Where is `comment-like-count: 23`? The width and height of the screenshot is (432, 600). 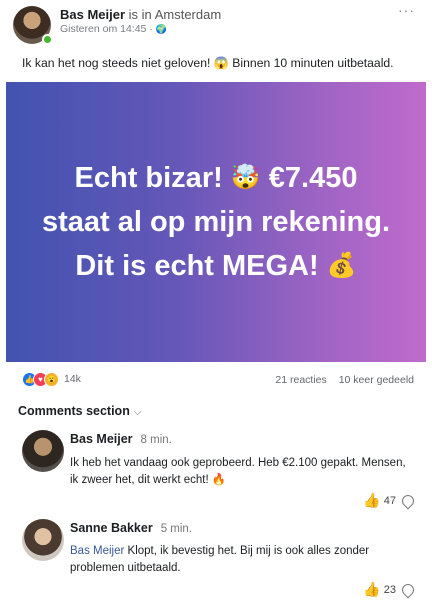
comment-like-count: 23 is located at coordinates (389, 589).